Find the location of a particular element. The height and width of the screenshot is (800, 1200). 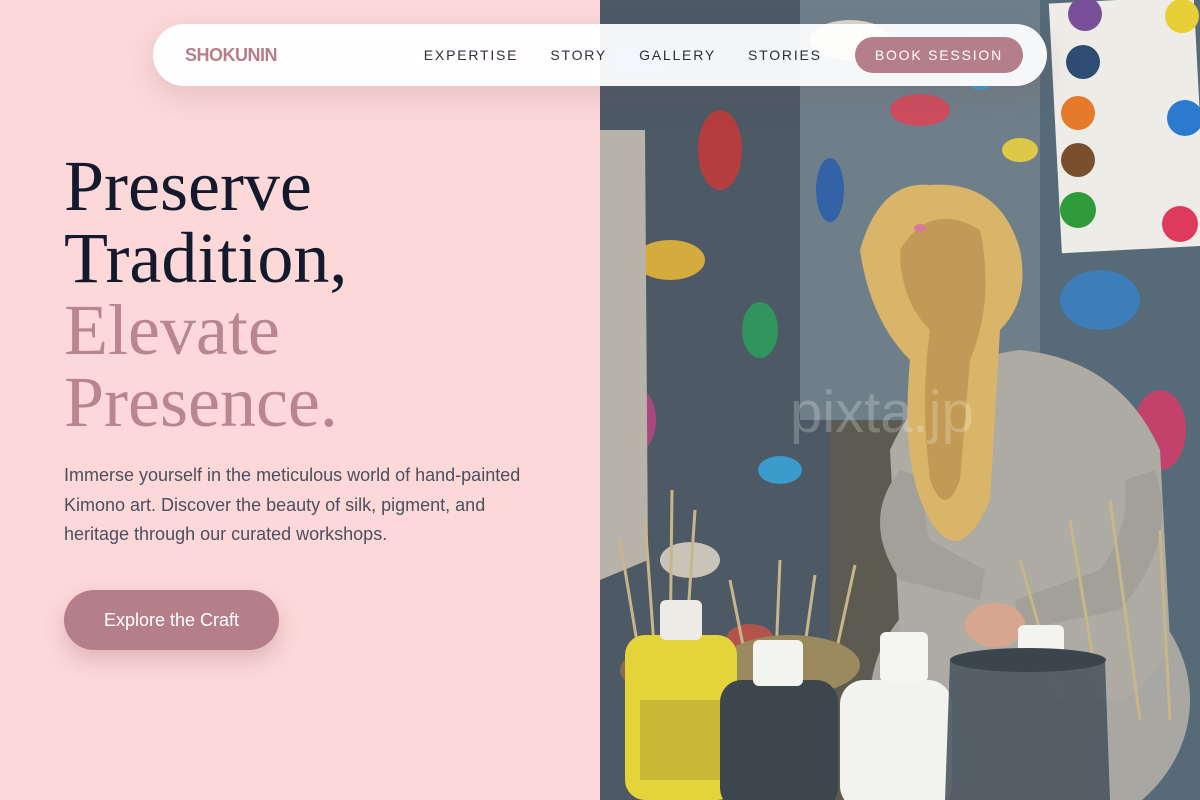

nav-link-gallery: GALLERY is located at coordinates (677, 55).